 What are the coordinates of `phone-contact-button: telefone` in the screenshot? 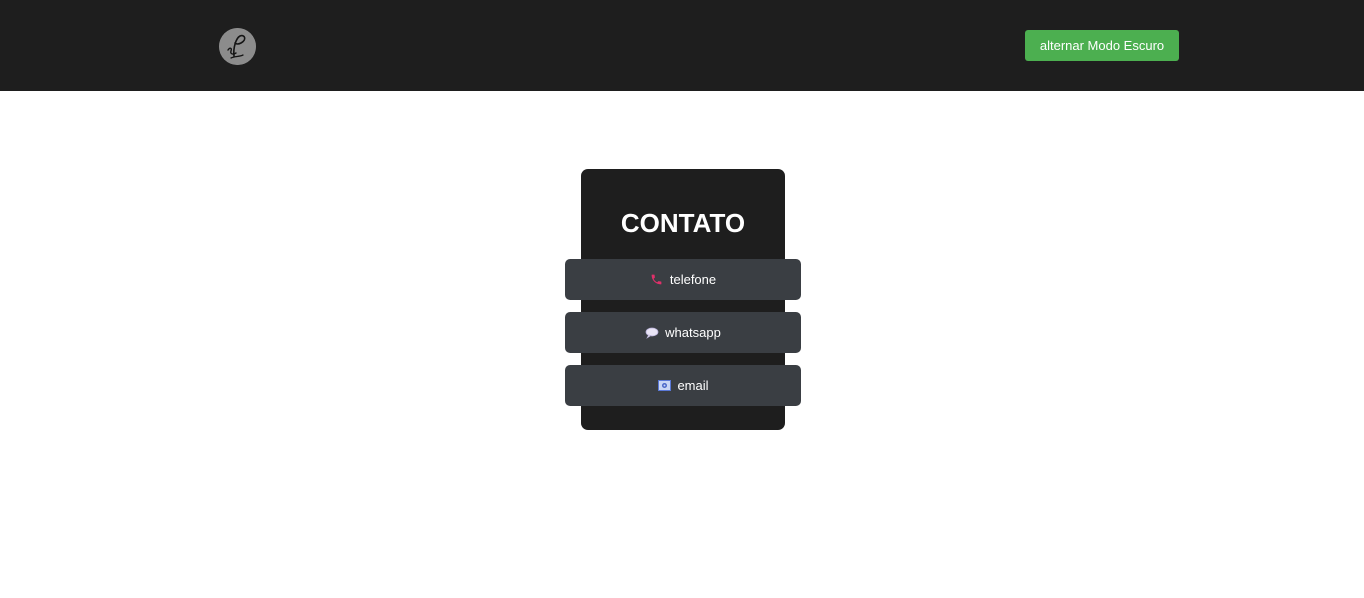 It's located at (683, 279).